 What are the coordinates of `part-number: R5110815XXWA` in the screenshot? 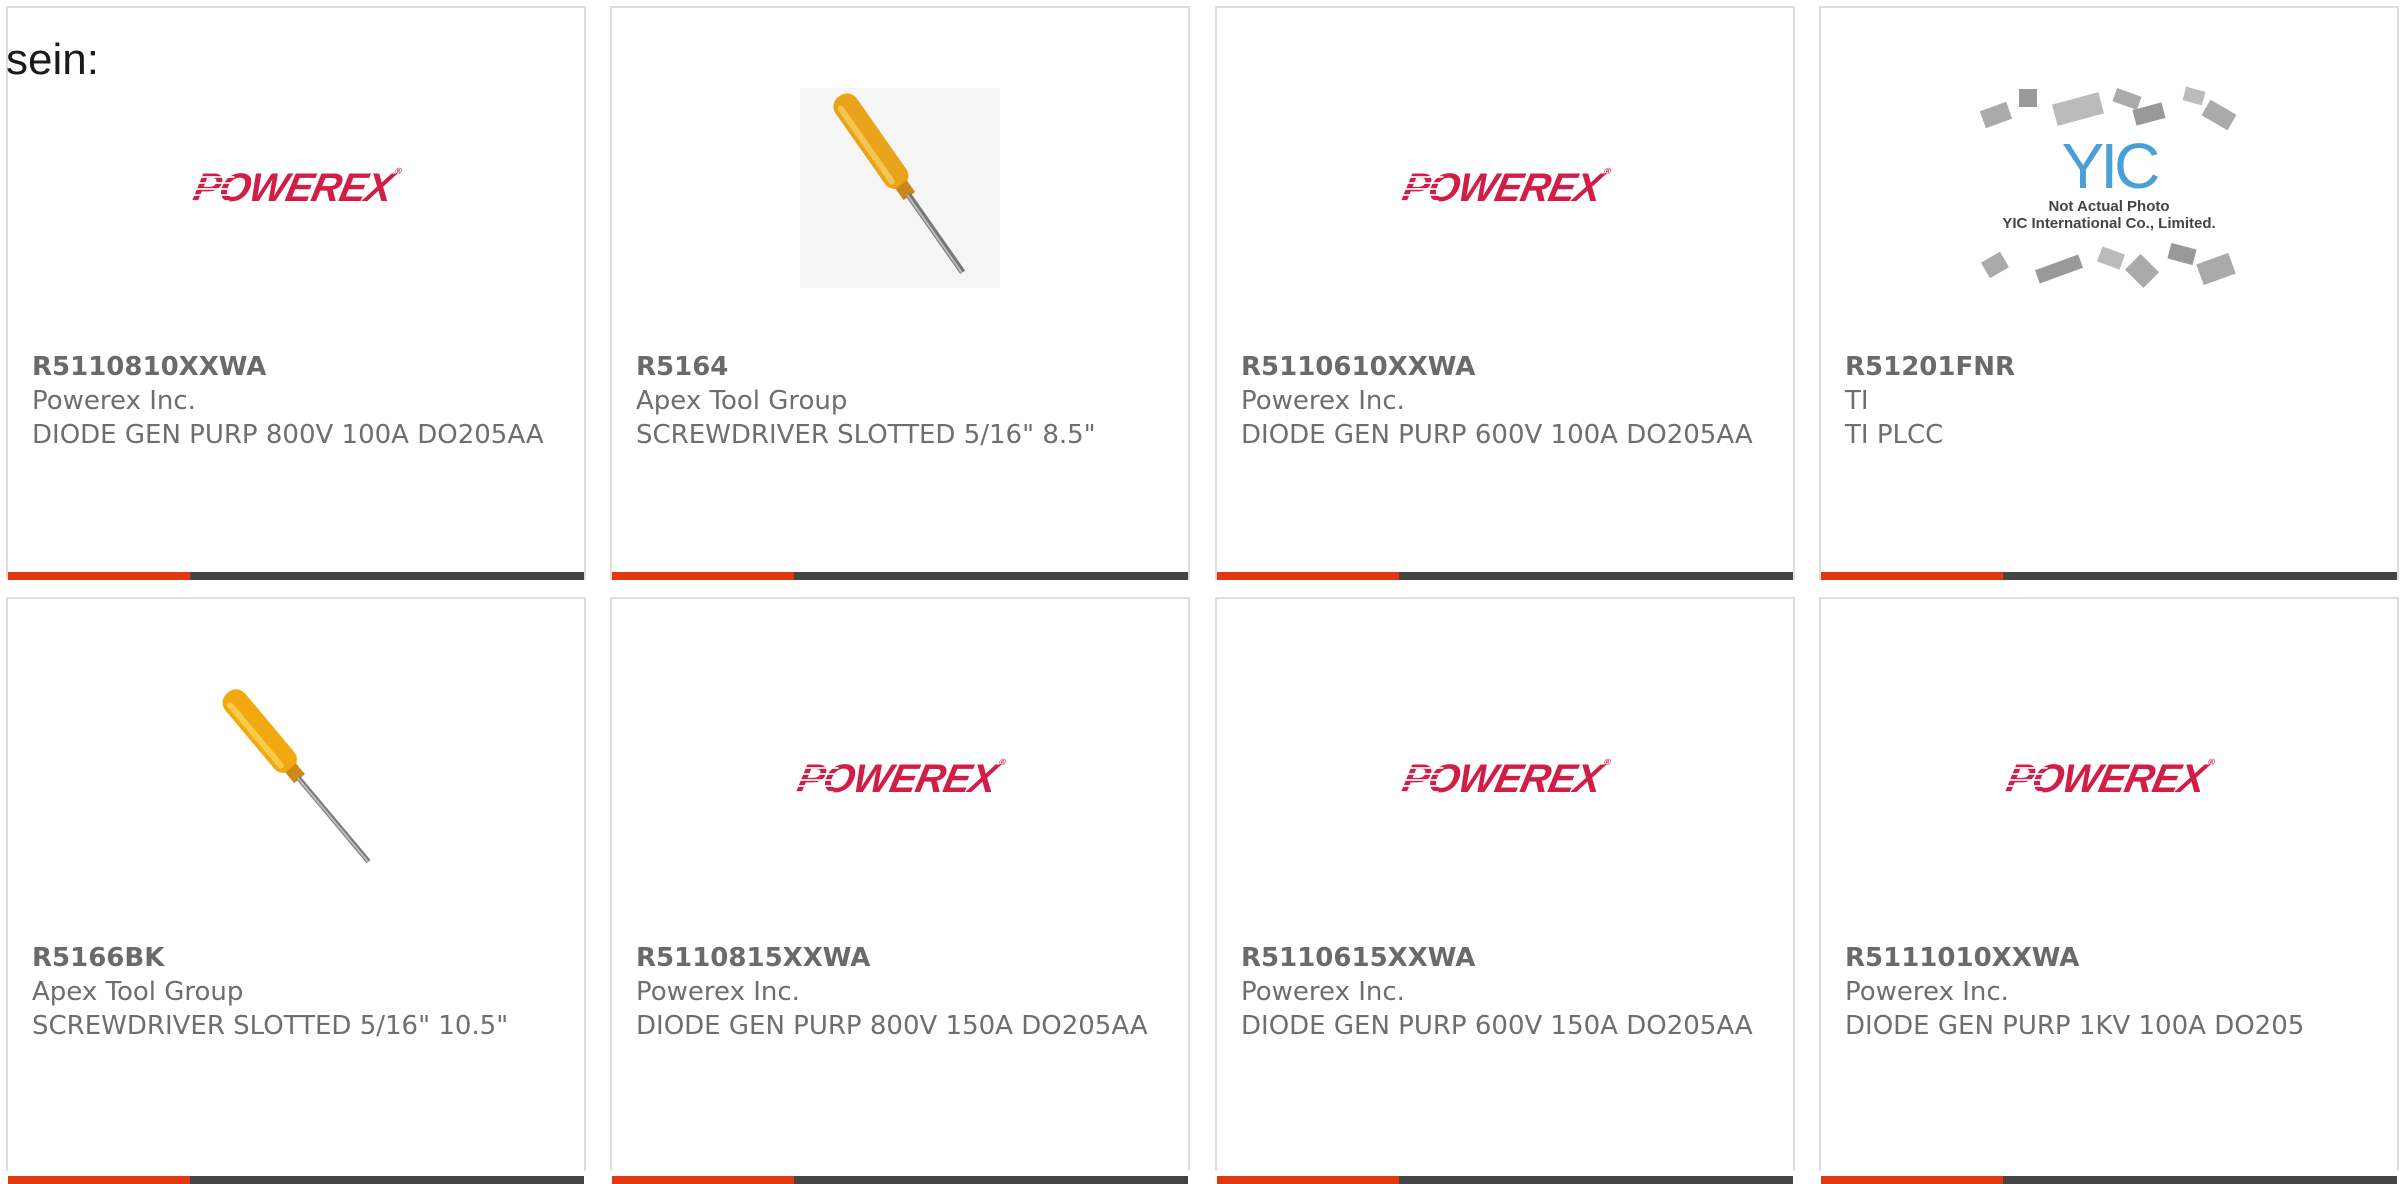 It's located at (902, 958).